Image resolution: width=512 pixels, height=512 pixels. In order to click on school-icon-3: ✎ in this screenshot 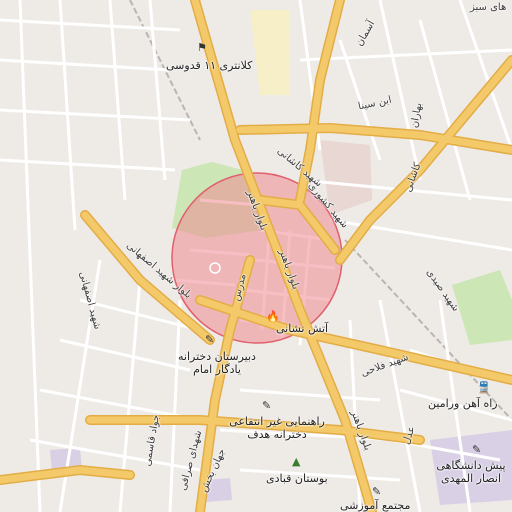, I will do `click(476, 450)`.